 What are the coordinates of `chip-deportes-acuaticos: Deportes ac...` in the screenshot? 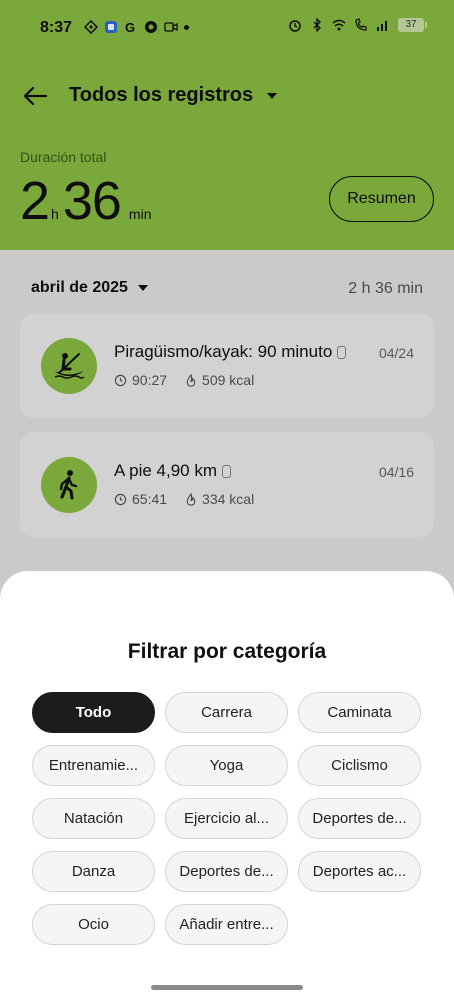 It's located at (359, 871).